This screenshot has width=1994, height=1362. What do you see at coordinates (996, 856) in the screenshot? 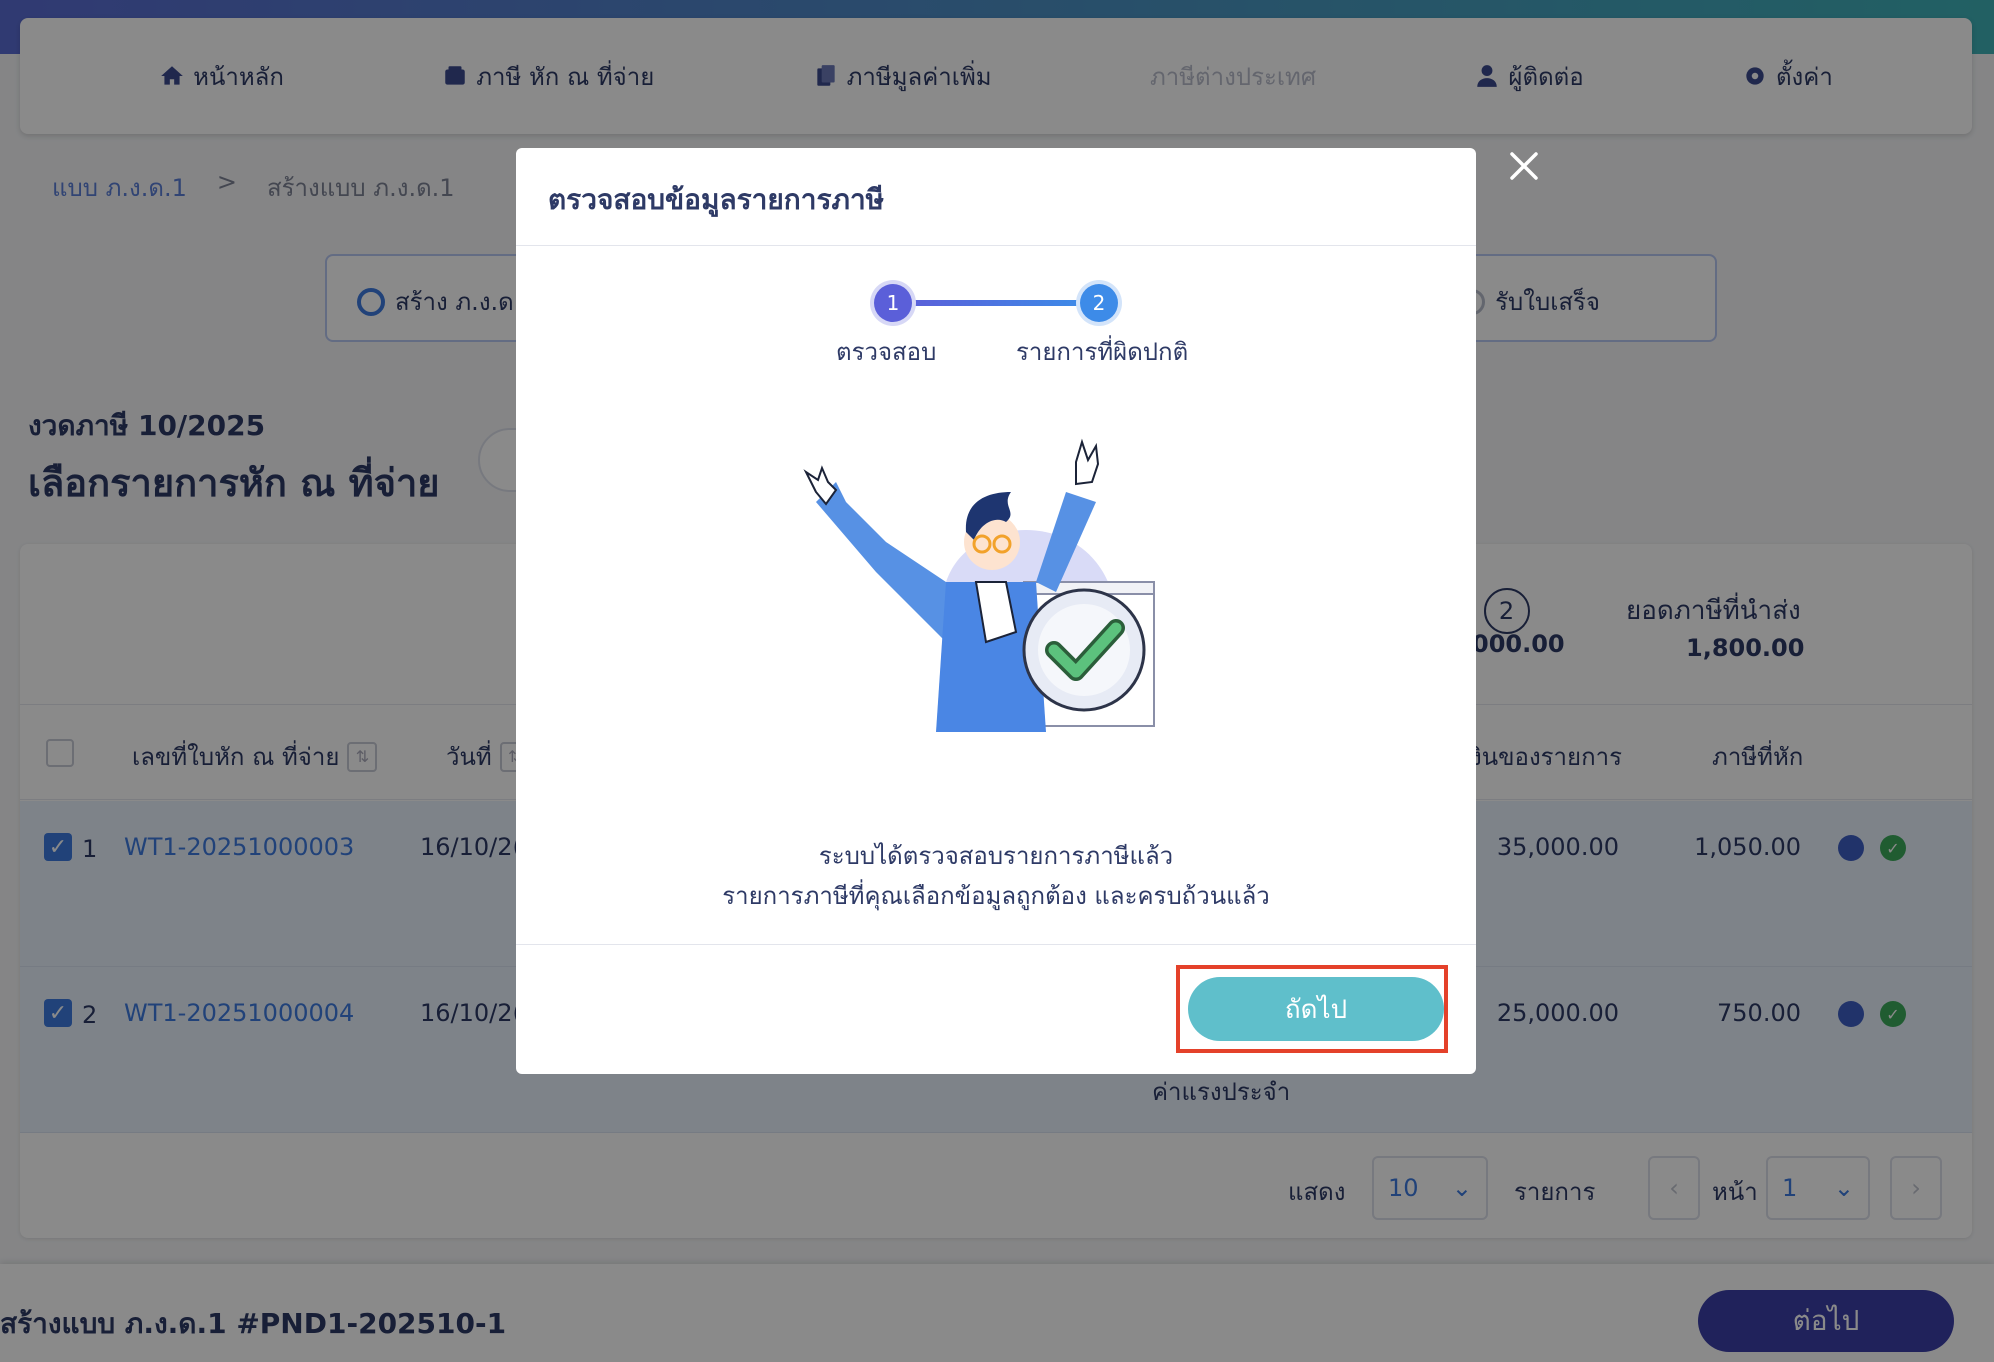
I see `modal-message-line-1: ระบบได้ตรวจสอบรายการภาษีแล้ว` at bounding box center [996, 856].